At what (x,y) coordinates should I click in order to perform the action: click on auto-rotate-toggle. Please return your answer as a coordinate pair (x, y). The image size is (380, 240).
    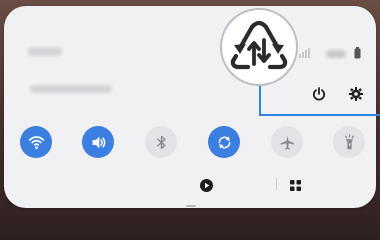
    Looking at the image, I should click on (224, 142).